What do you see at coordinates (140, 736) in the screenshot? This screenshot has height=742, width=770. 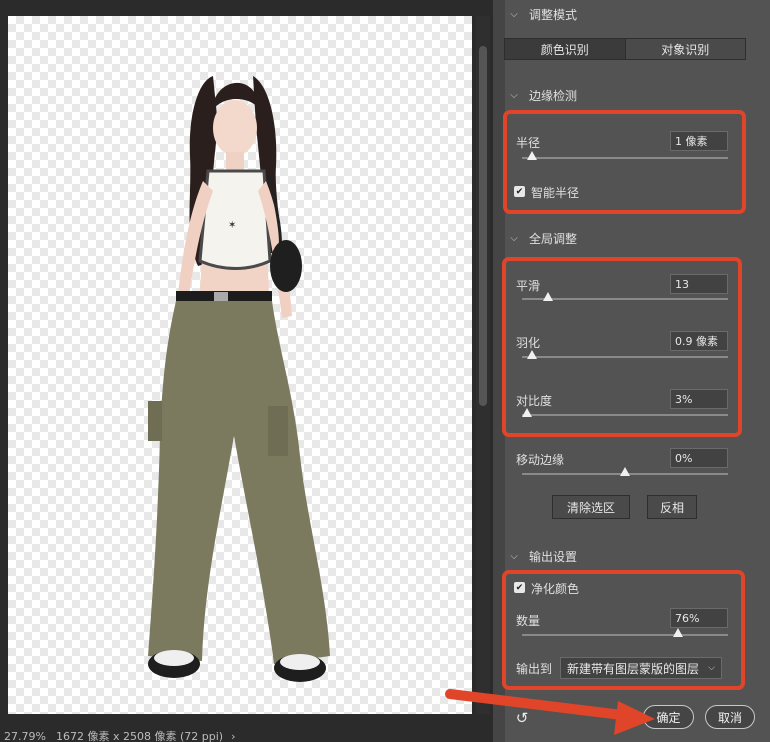 I see `document-info: 1672 像素 x 2508 像素 (72 ppi)` at bounding box center [140, 736].